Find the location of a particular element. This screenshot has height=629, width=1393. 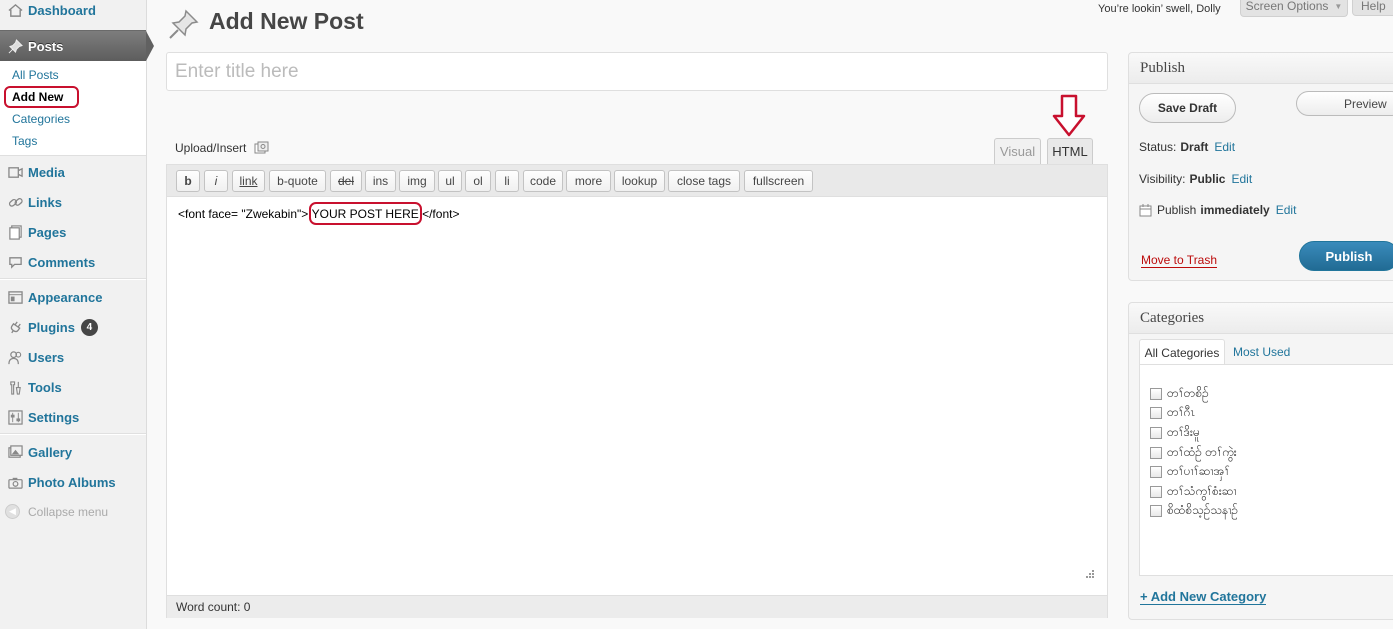

qt-italic-button: i is located at coordinates (216, 181).